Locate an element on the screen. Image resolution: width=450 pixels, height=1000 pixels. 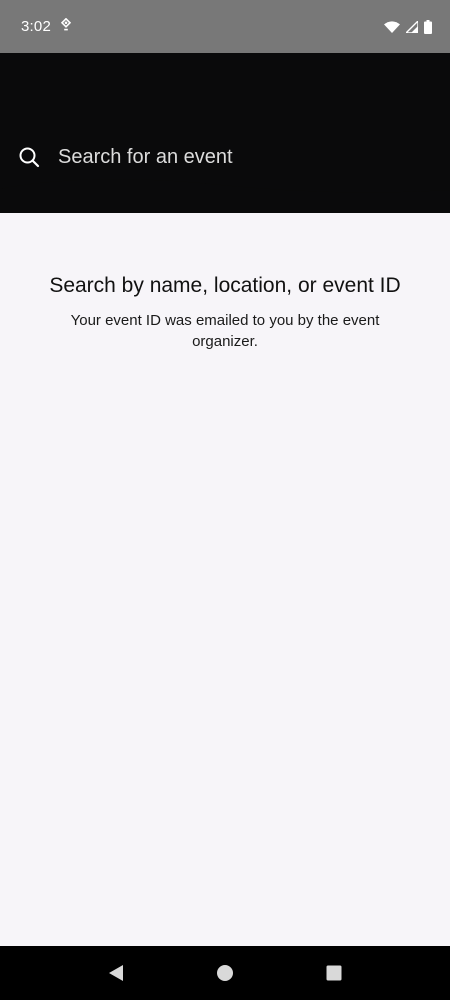
recents-icon is located at coordinates (334, 973).